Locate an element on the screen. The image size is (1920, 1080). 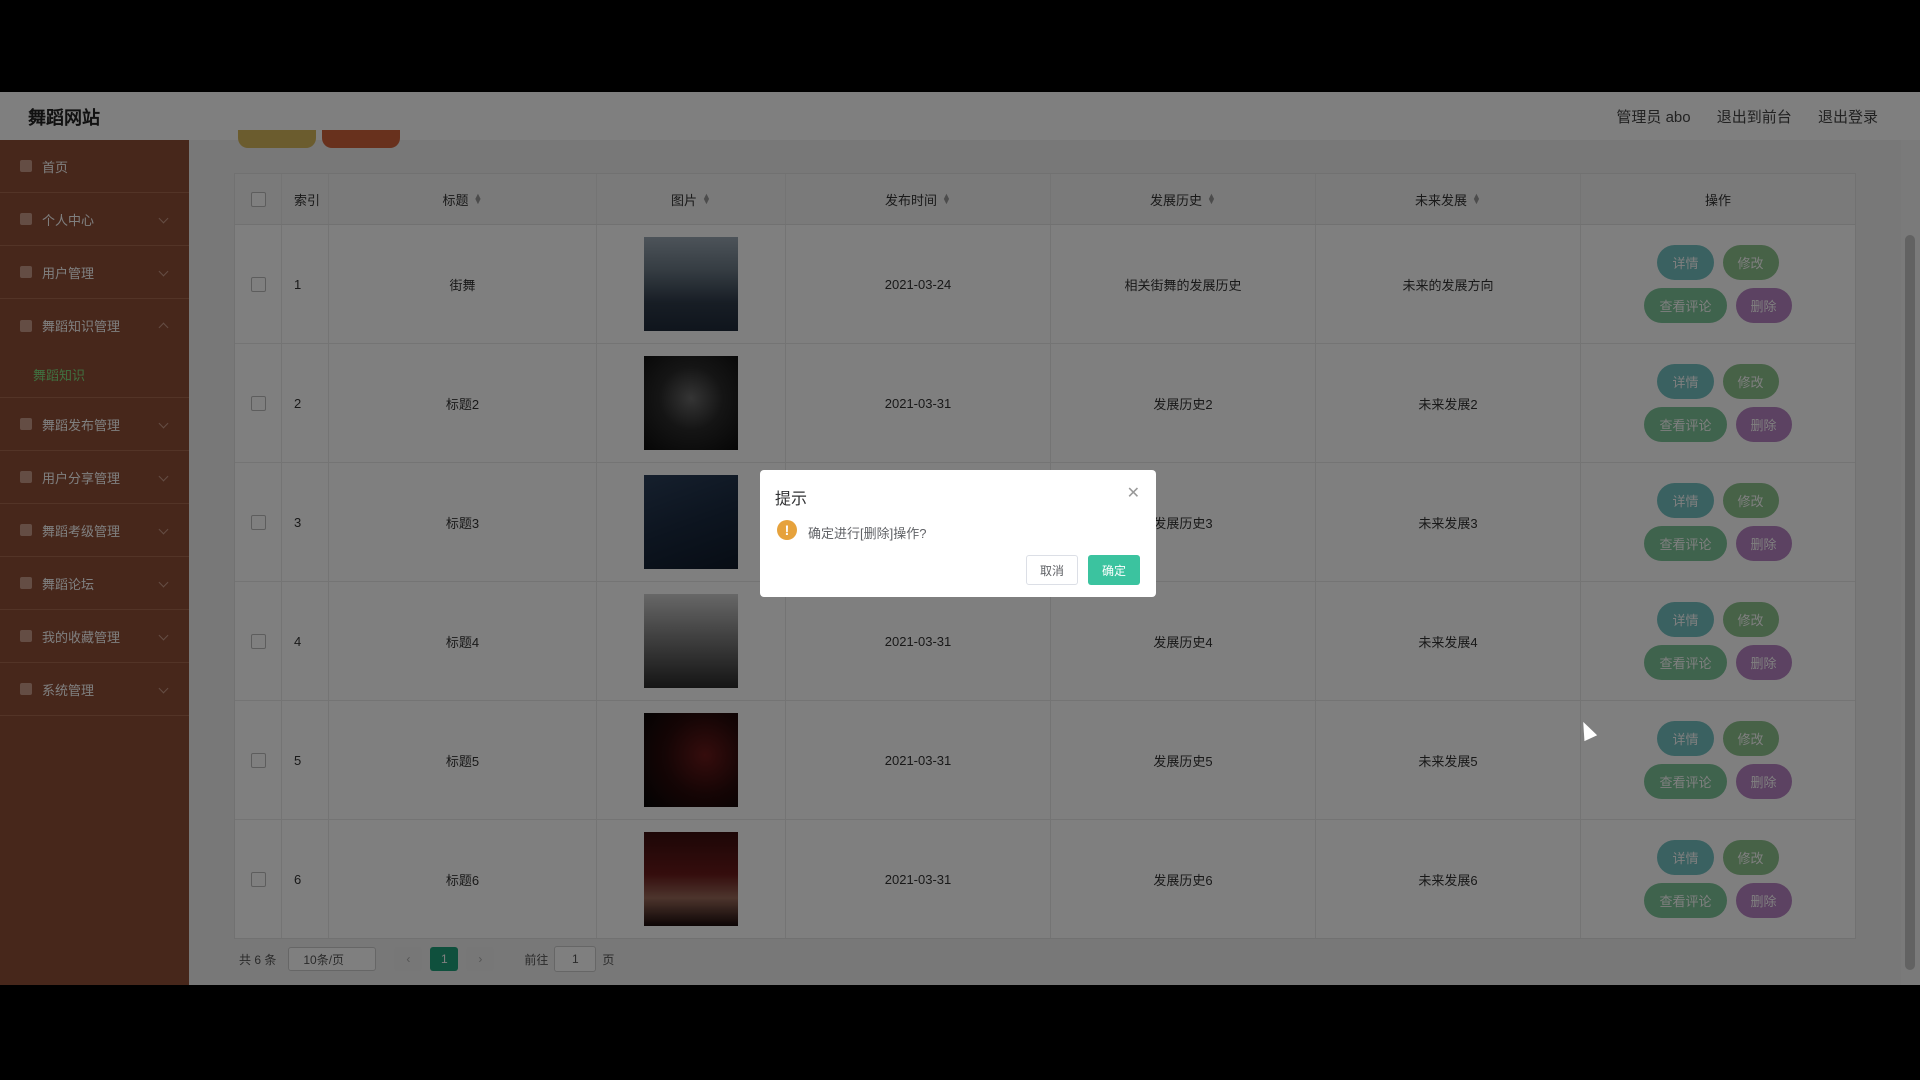
dialog-message: 确定进行[删除]操作? is located at coordinates (867, 533).